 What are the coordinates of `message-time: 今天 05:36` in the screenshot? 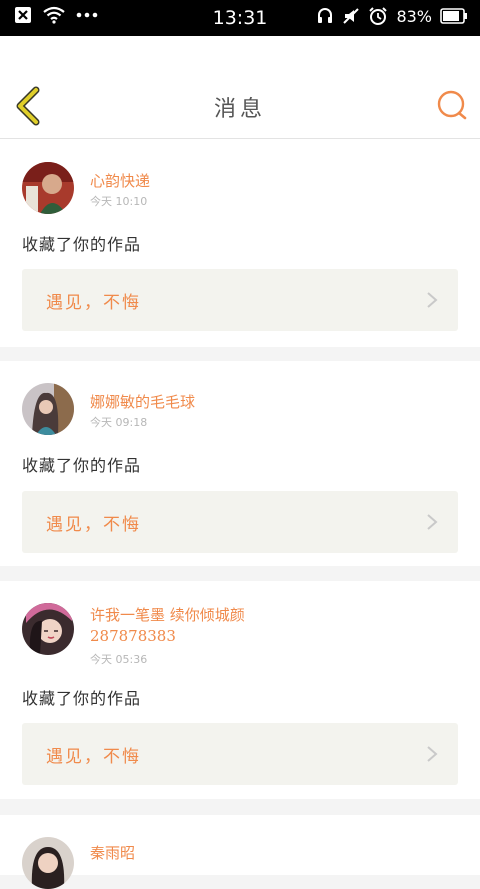 It's located at (119, 659).